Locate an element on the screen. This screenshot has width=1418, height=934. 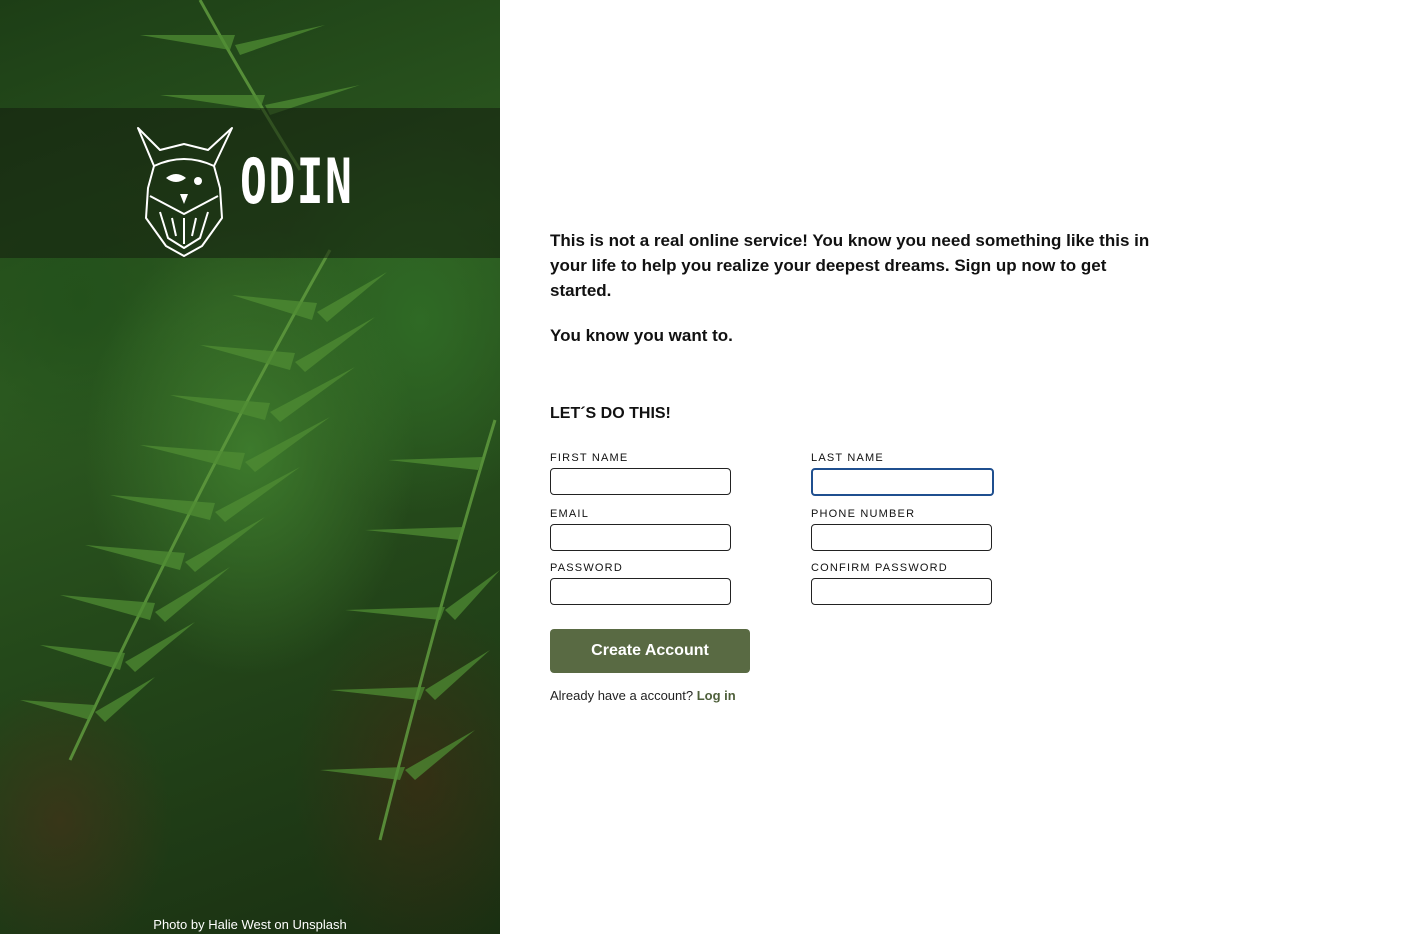
email-field is located at coordinates (640, 537).